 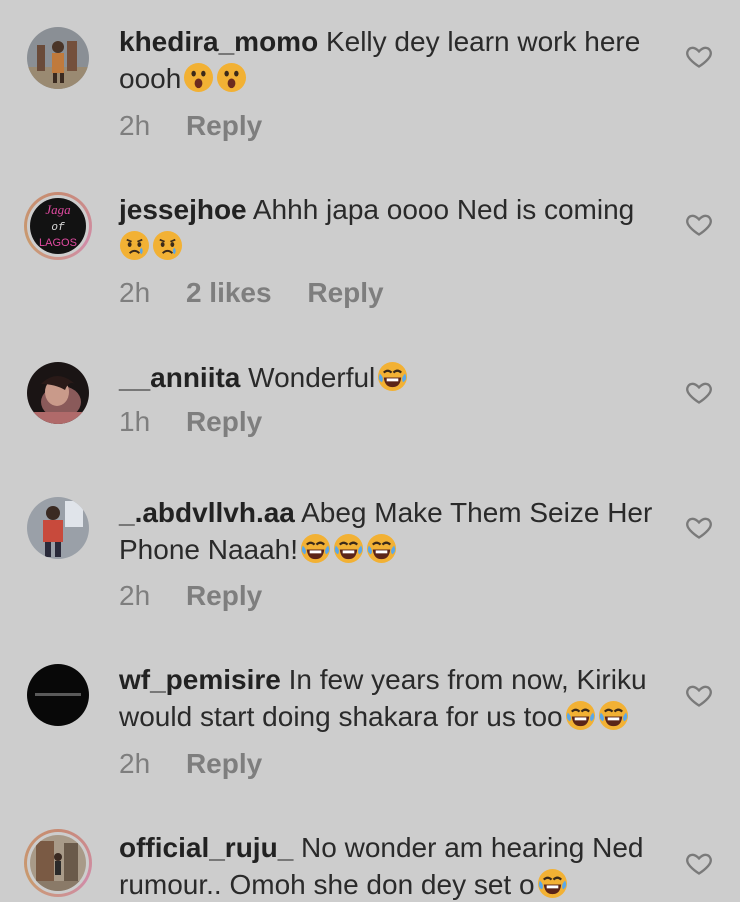 I want to click on comment-username: _.abdvllvh.aa, so click(x=207, y=512).